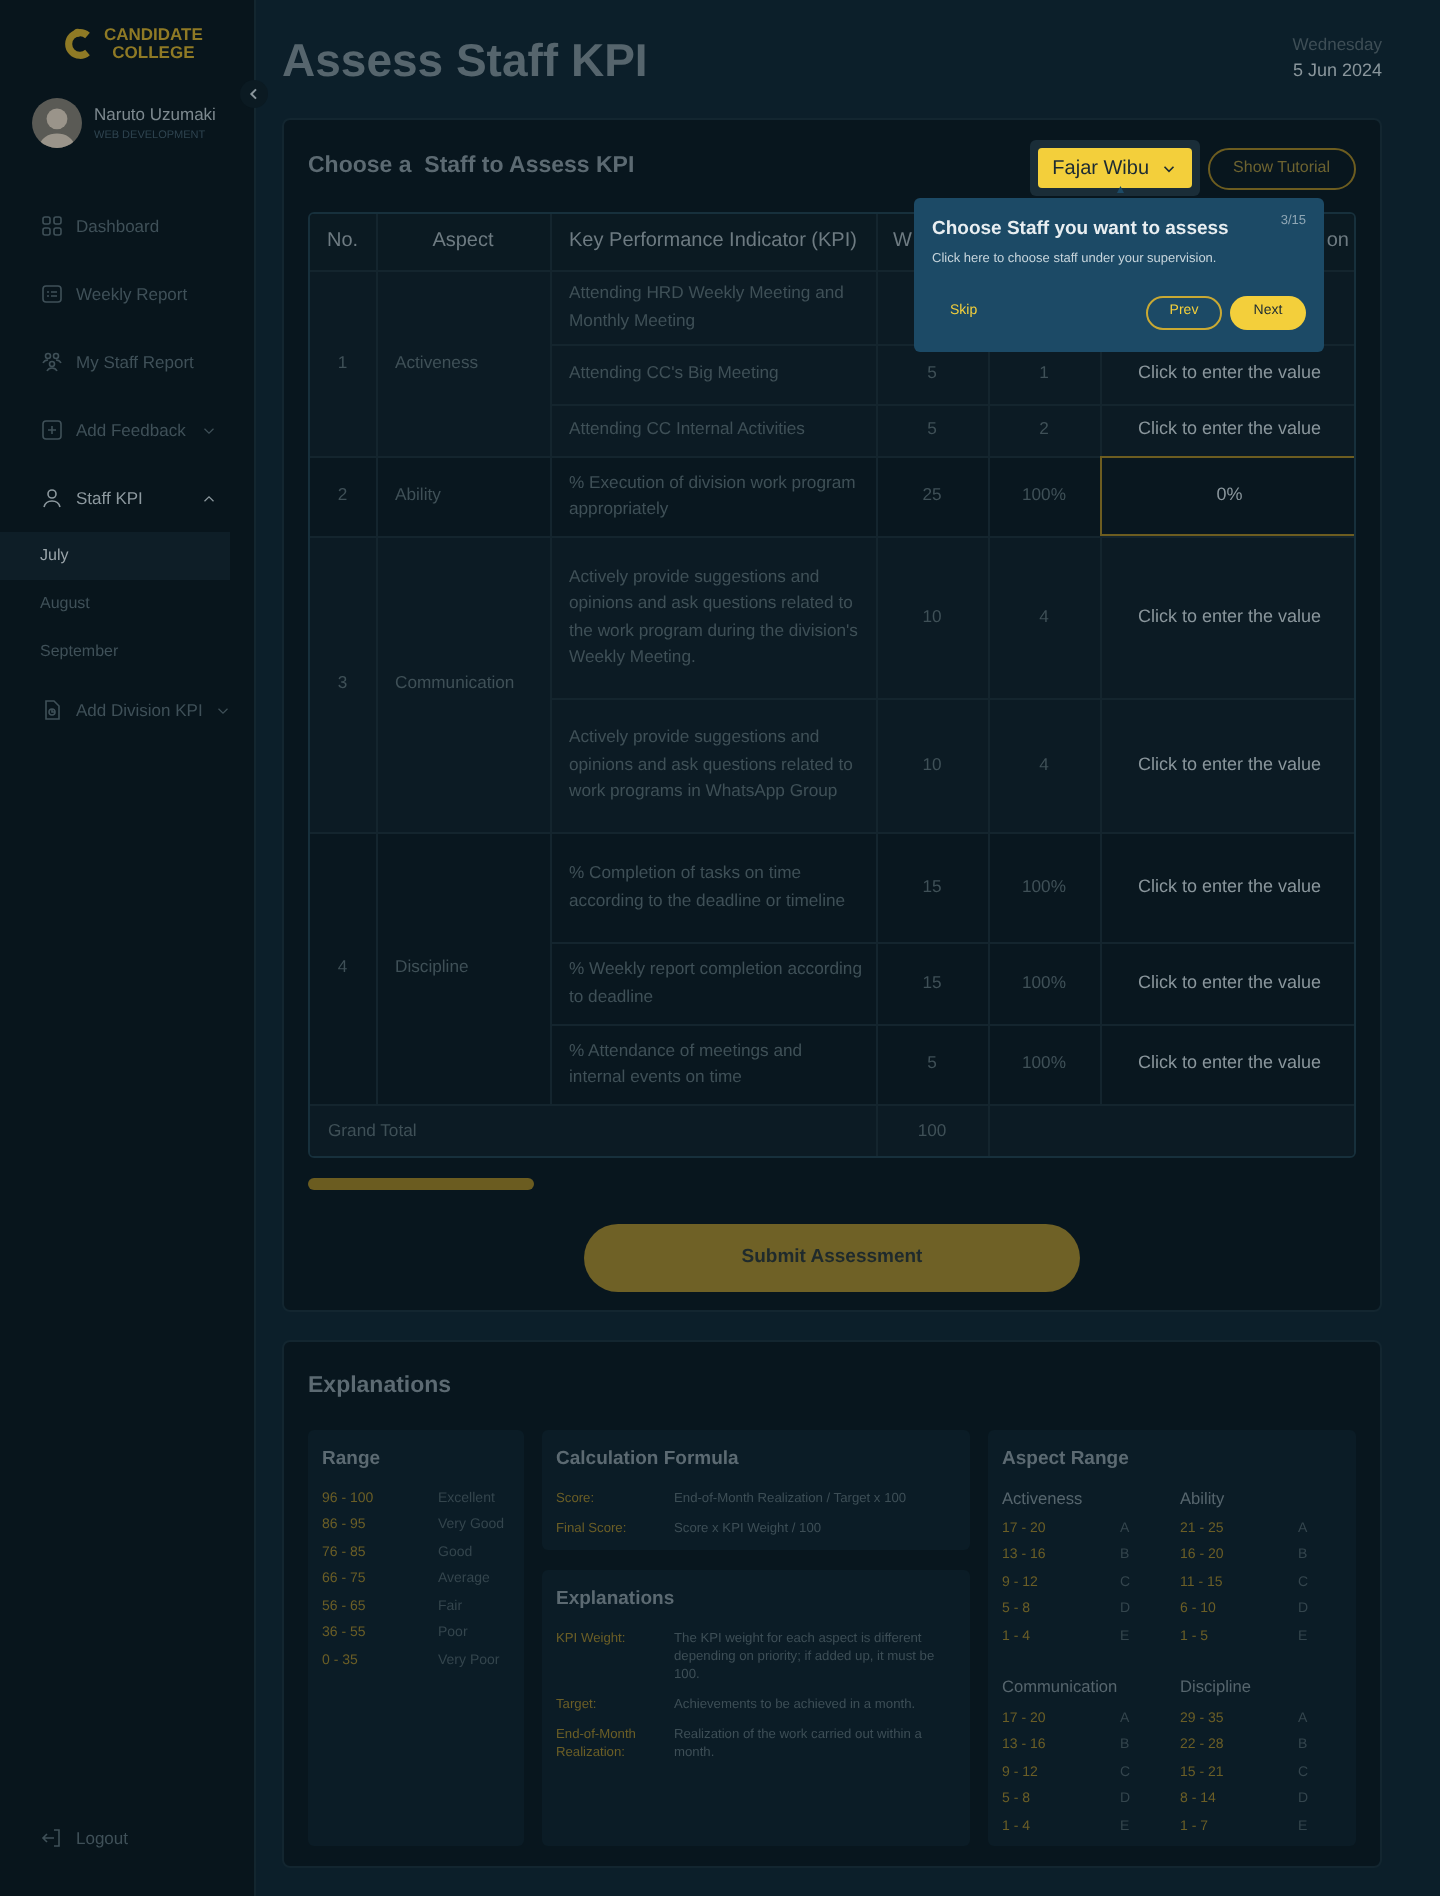 The height and width of the screenshot is (1896, 1440). What do you see at coordinates (648, 1460) in the screenshot?
I see `panel-title: Calculation Formula` at bounding box center [648, 1460].